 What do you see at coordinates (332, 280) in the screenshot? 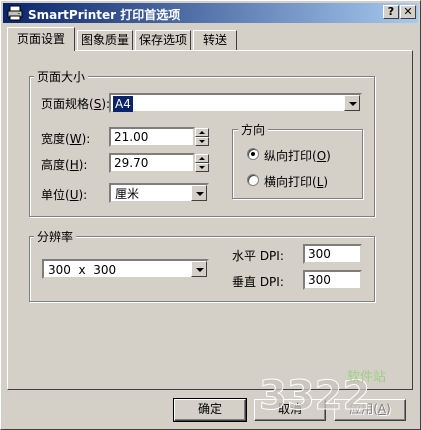
I see `vertical-dpi-field: 300` at bounding box center [332, 280].